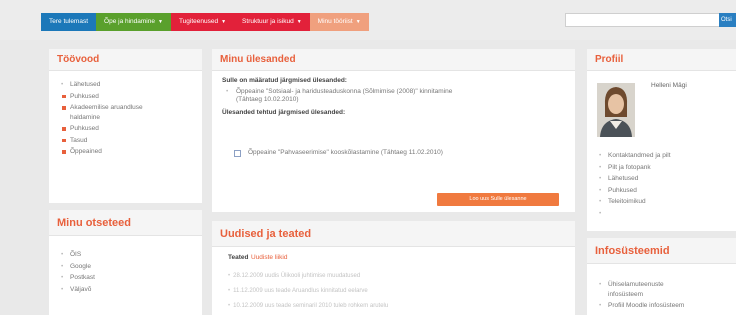  Describe the element at coordinates (623, 178) in the screenshot. I see `profile-link-label: Lähetused` at that location.